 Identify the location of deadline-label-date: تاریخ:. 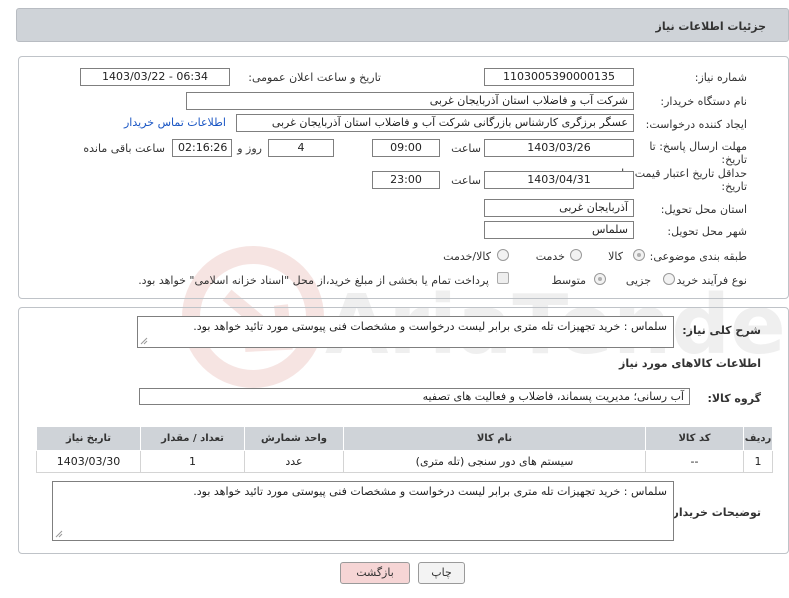
(734, 159).